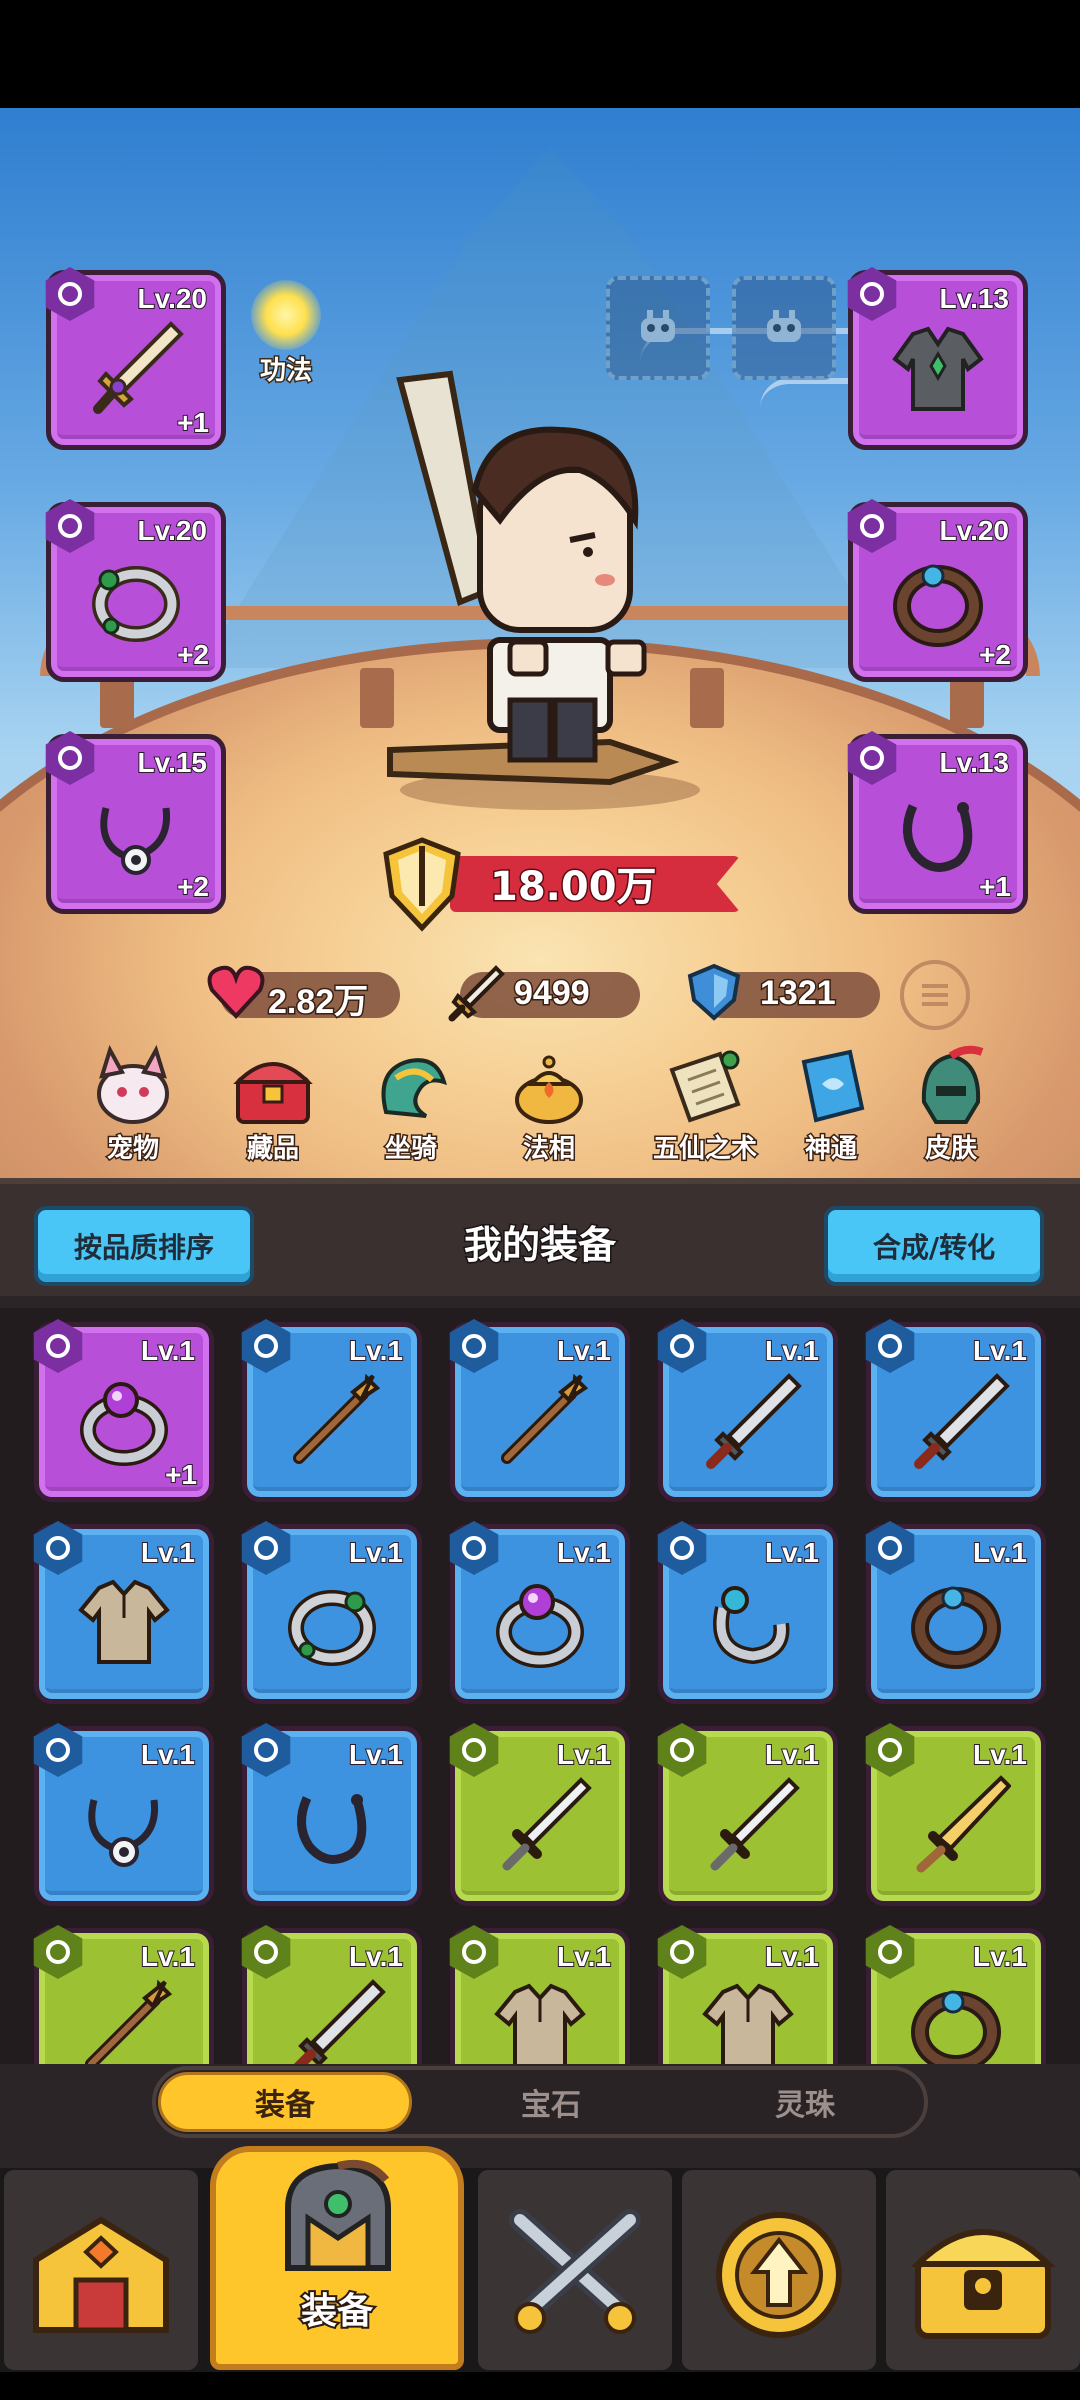 Image resolution: width=1080 pixels, height=2400 pixels. I want to click on nav-equipment: 装备, so click(337, 2258).